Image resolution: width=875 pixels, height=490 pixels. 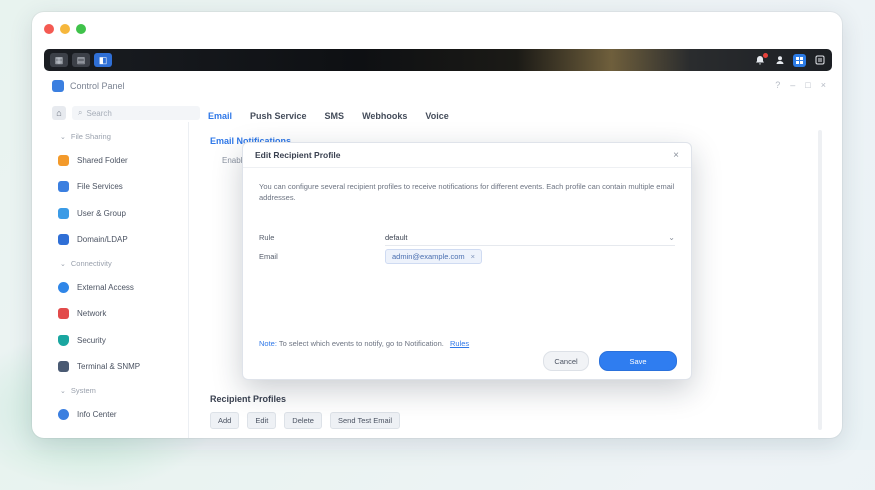 What do you see at coordinates (126, 390) in the screenshot?
I see `sidebar-group-system: ⌄ System` at bounding box center [126, 390].